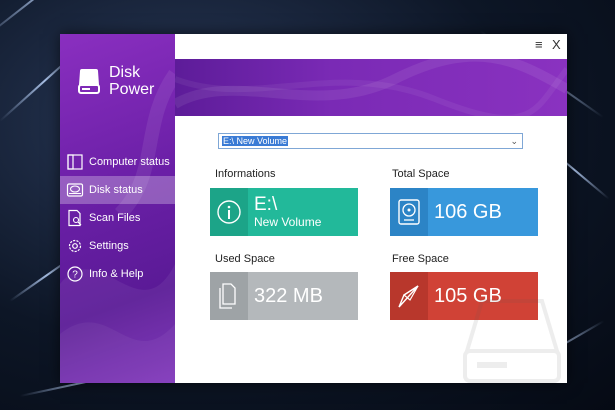 This screenshot has width=615, height=410. I want to click on document-search-icon, so click(75, 218).